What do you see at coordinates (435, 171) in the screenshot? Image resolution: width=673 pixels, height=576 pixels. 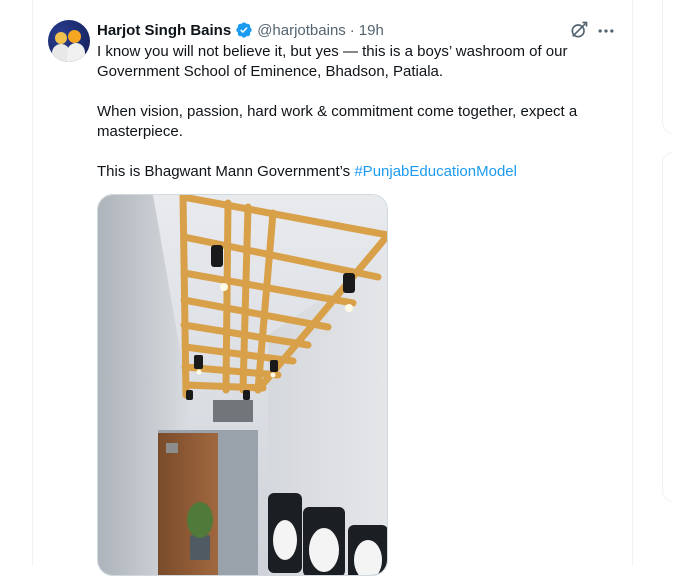 I see `hashtag-link: #PunjabEducationModel` at bounding box center [435, 171].